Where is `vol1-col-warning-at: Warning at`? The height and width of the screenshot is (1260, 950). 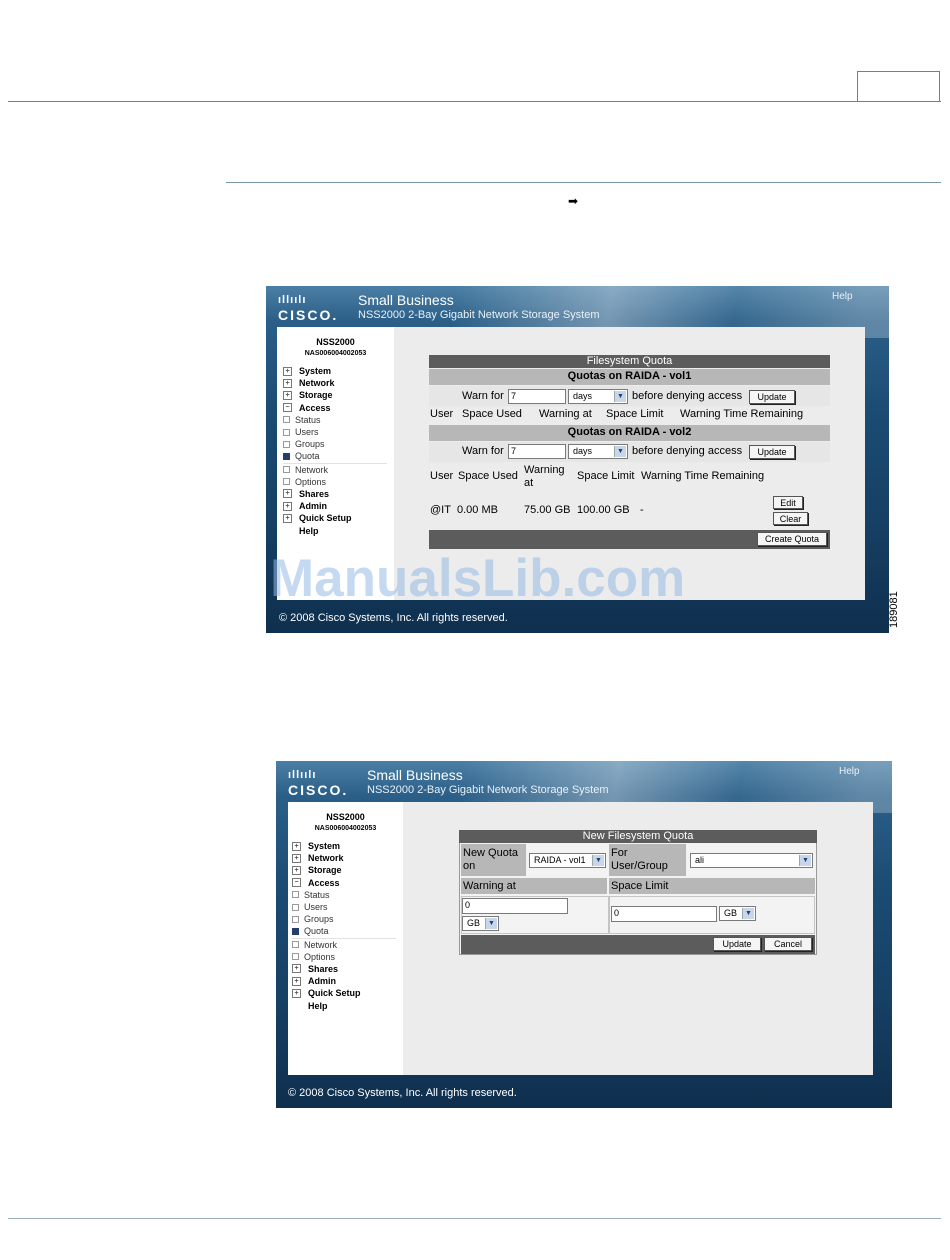 vol1-col-warning-at: Warning at is located at coordinates (565, 414).